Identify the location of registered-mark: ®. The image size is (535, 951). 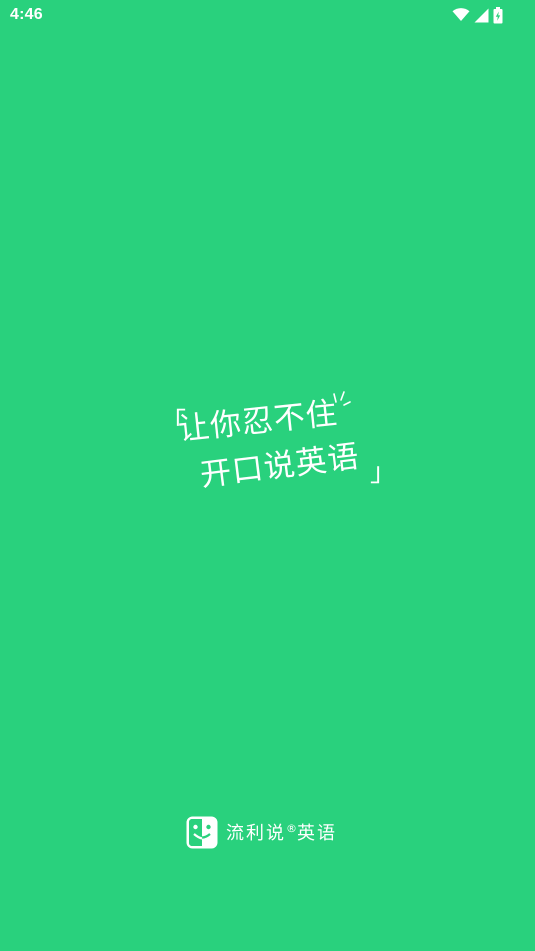
(291, 828).